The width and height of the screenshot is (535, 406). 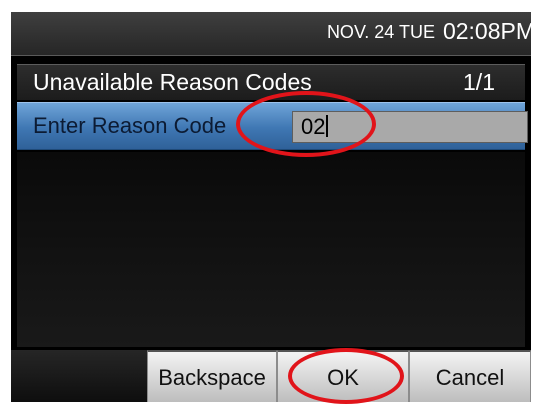 I want to click on reason-code-label: Enter Reason Code, so click(x=130, y=125).